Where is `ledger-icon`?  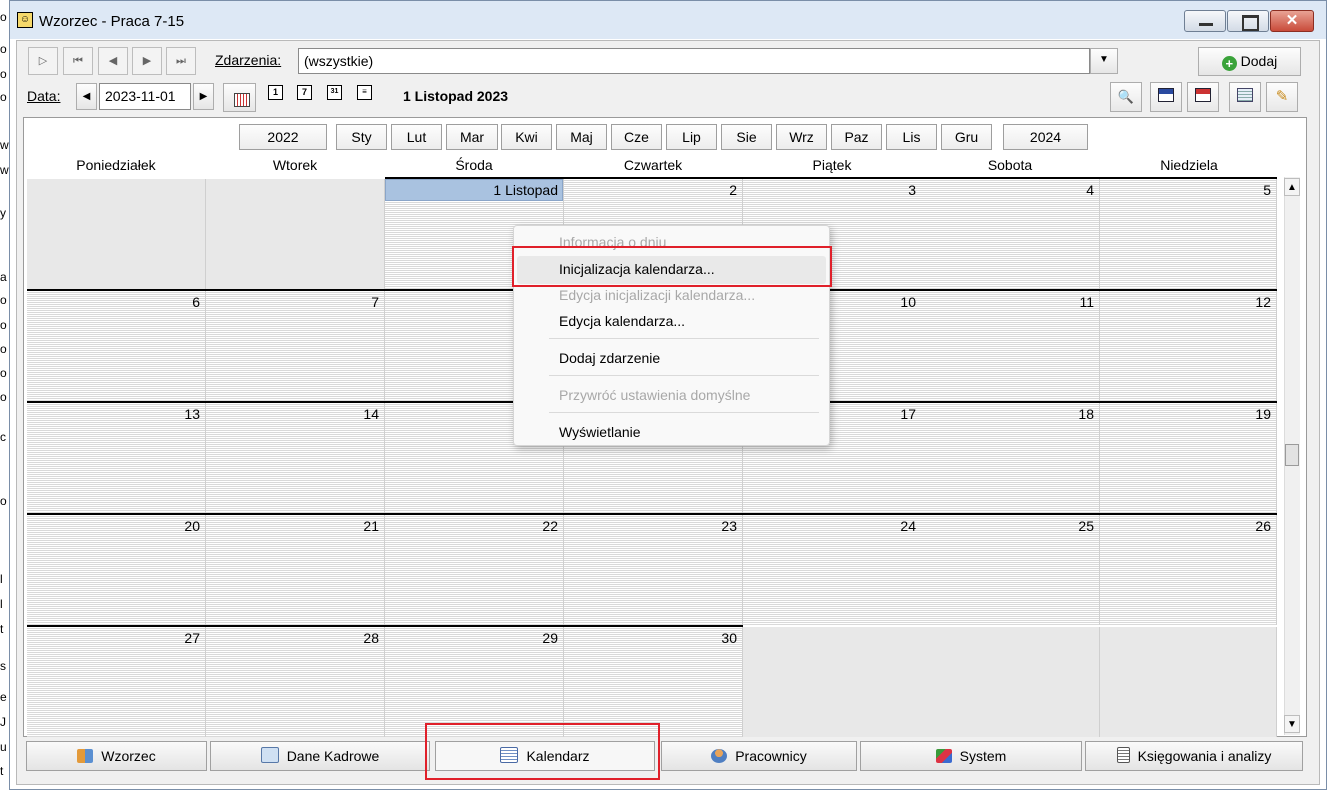
ledger-icon is located at coordinates (1123, 755).